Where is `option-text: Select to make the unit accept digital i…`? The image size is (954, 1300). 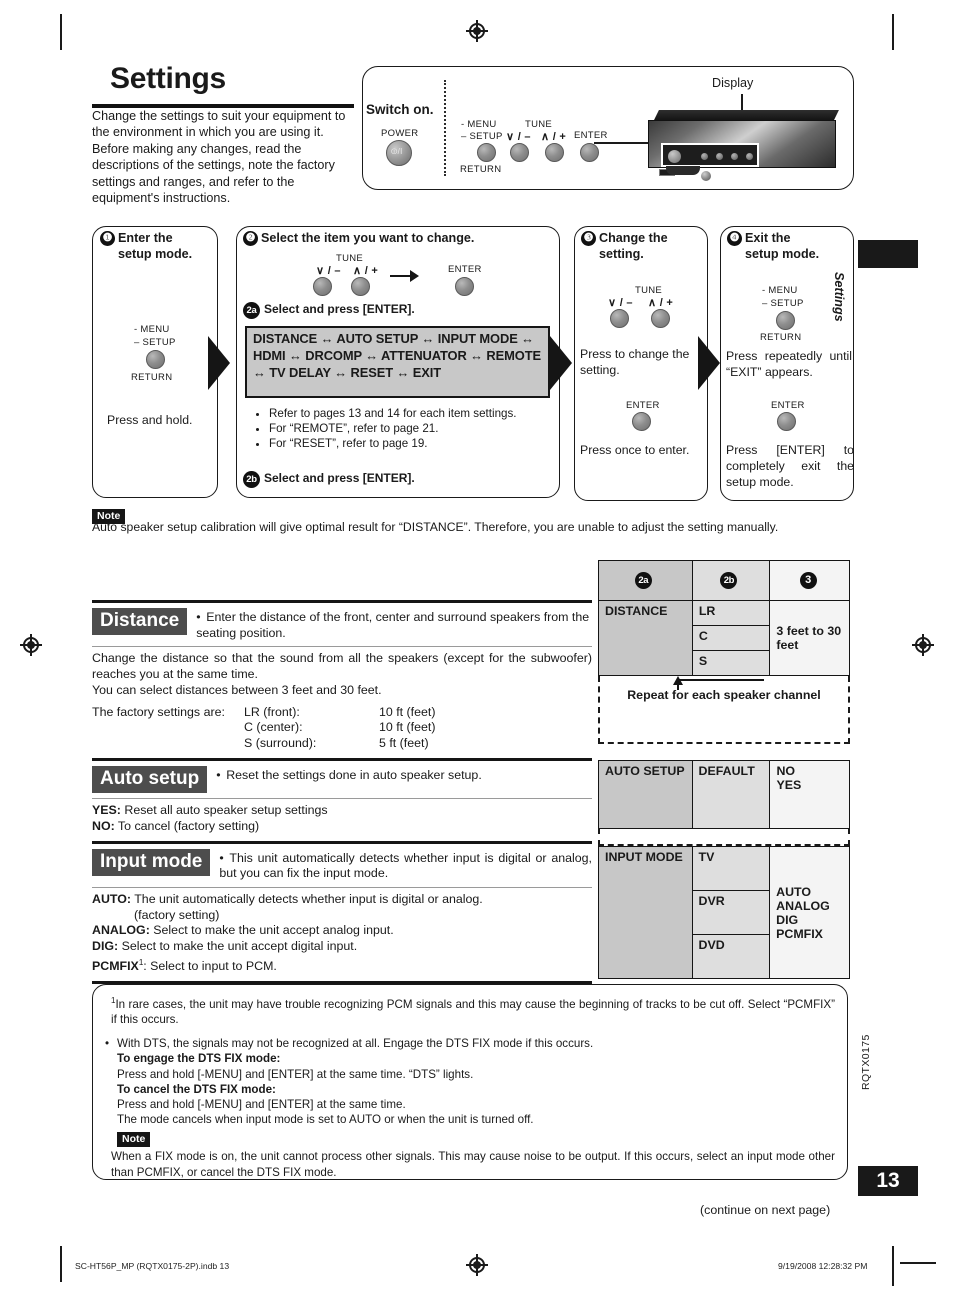 option-text: Select to make the unit accept digital i… is located at coordinates (238, 946).